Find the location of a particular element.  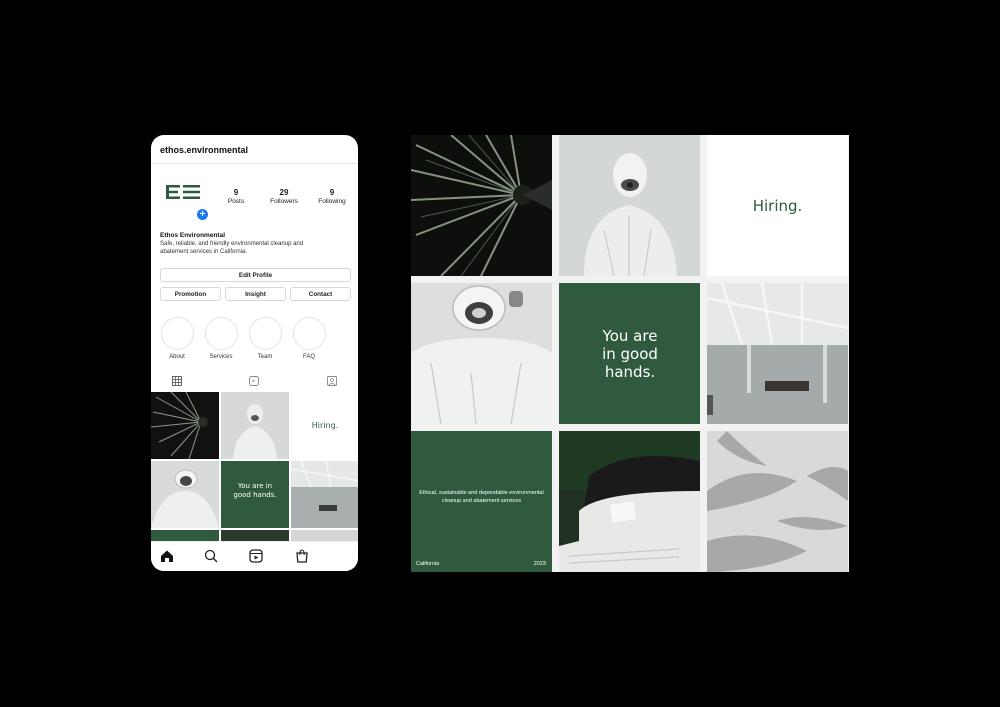

bottom-navigation is located at coordinates (254, 556).